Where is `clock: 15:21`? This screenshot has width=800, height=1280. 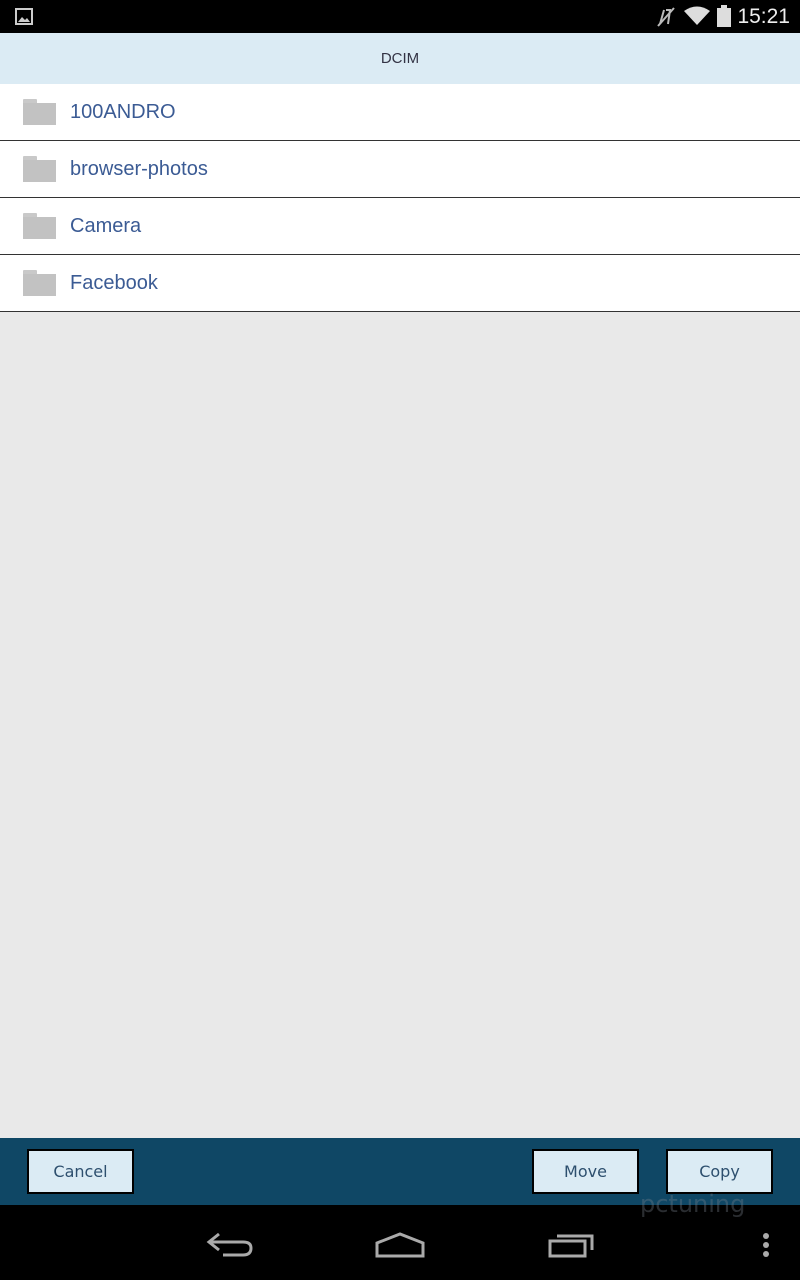
clock: 15:21 is located at coordinates (763, 16).